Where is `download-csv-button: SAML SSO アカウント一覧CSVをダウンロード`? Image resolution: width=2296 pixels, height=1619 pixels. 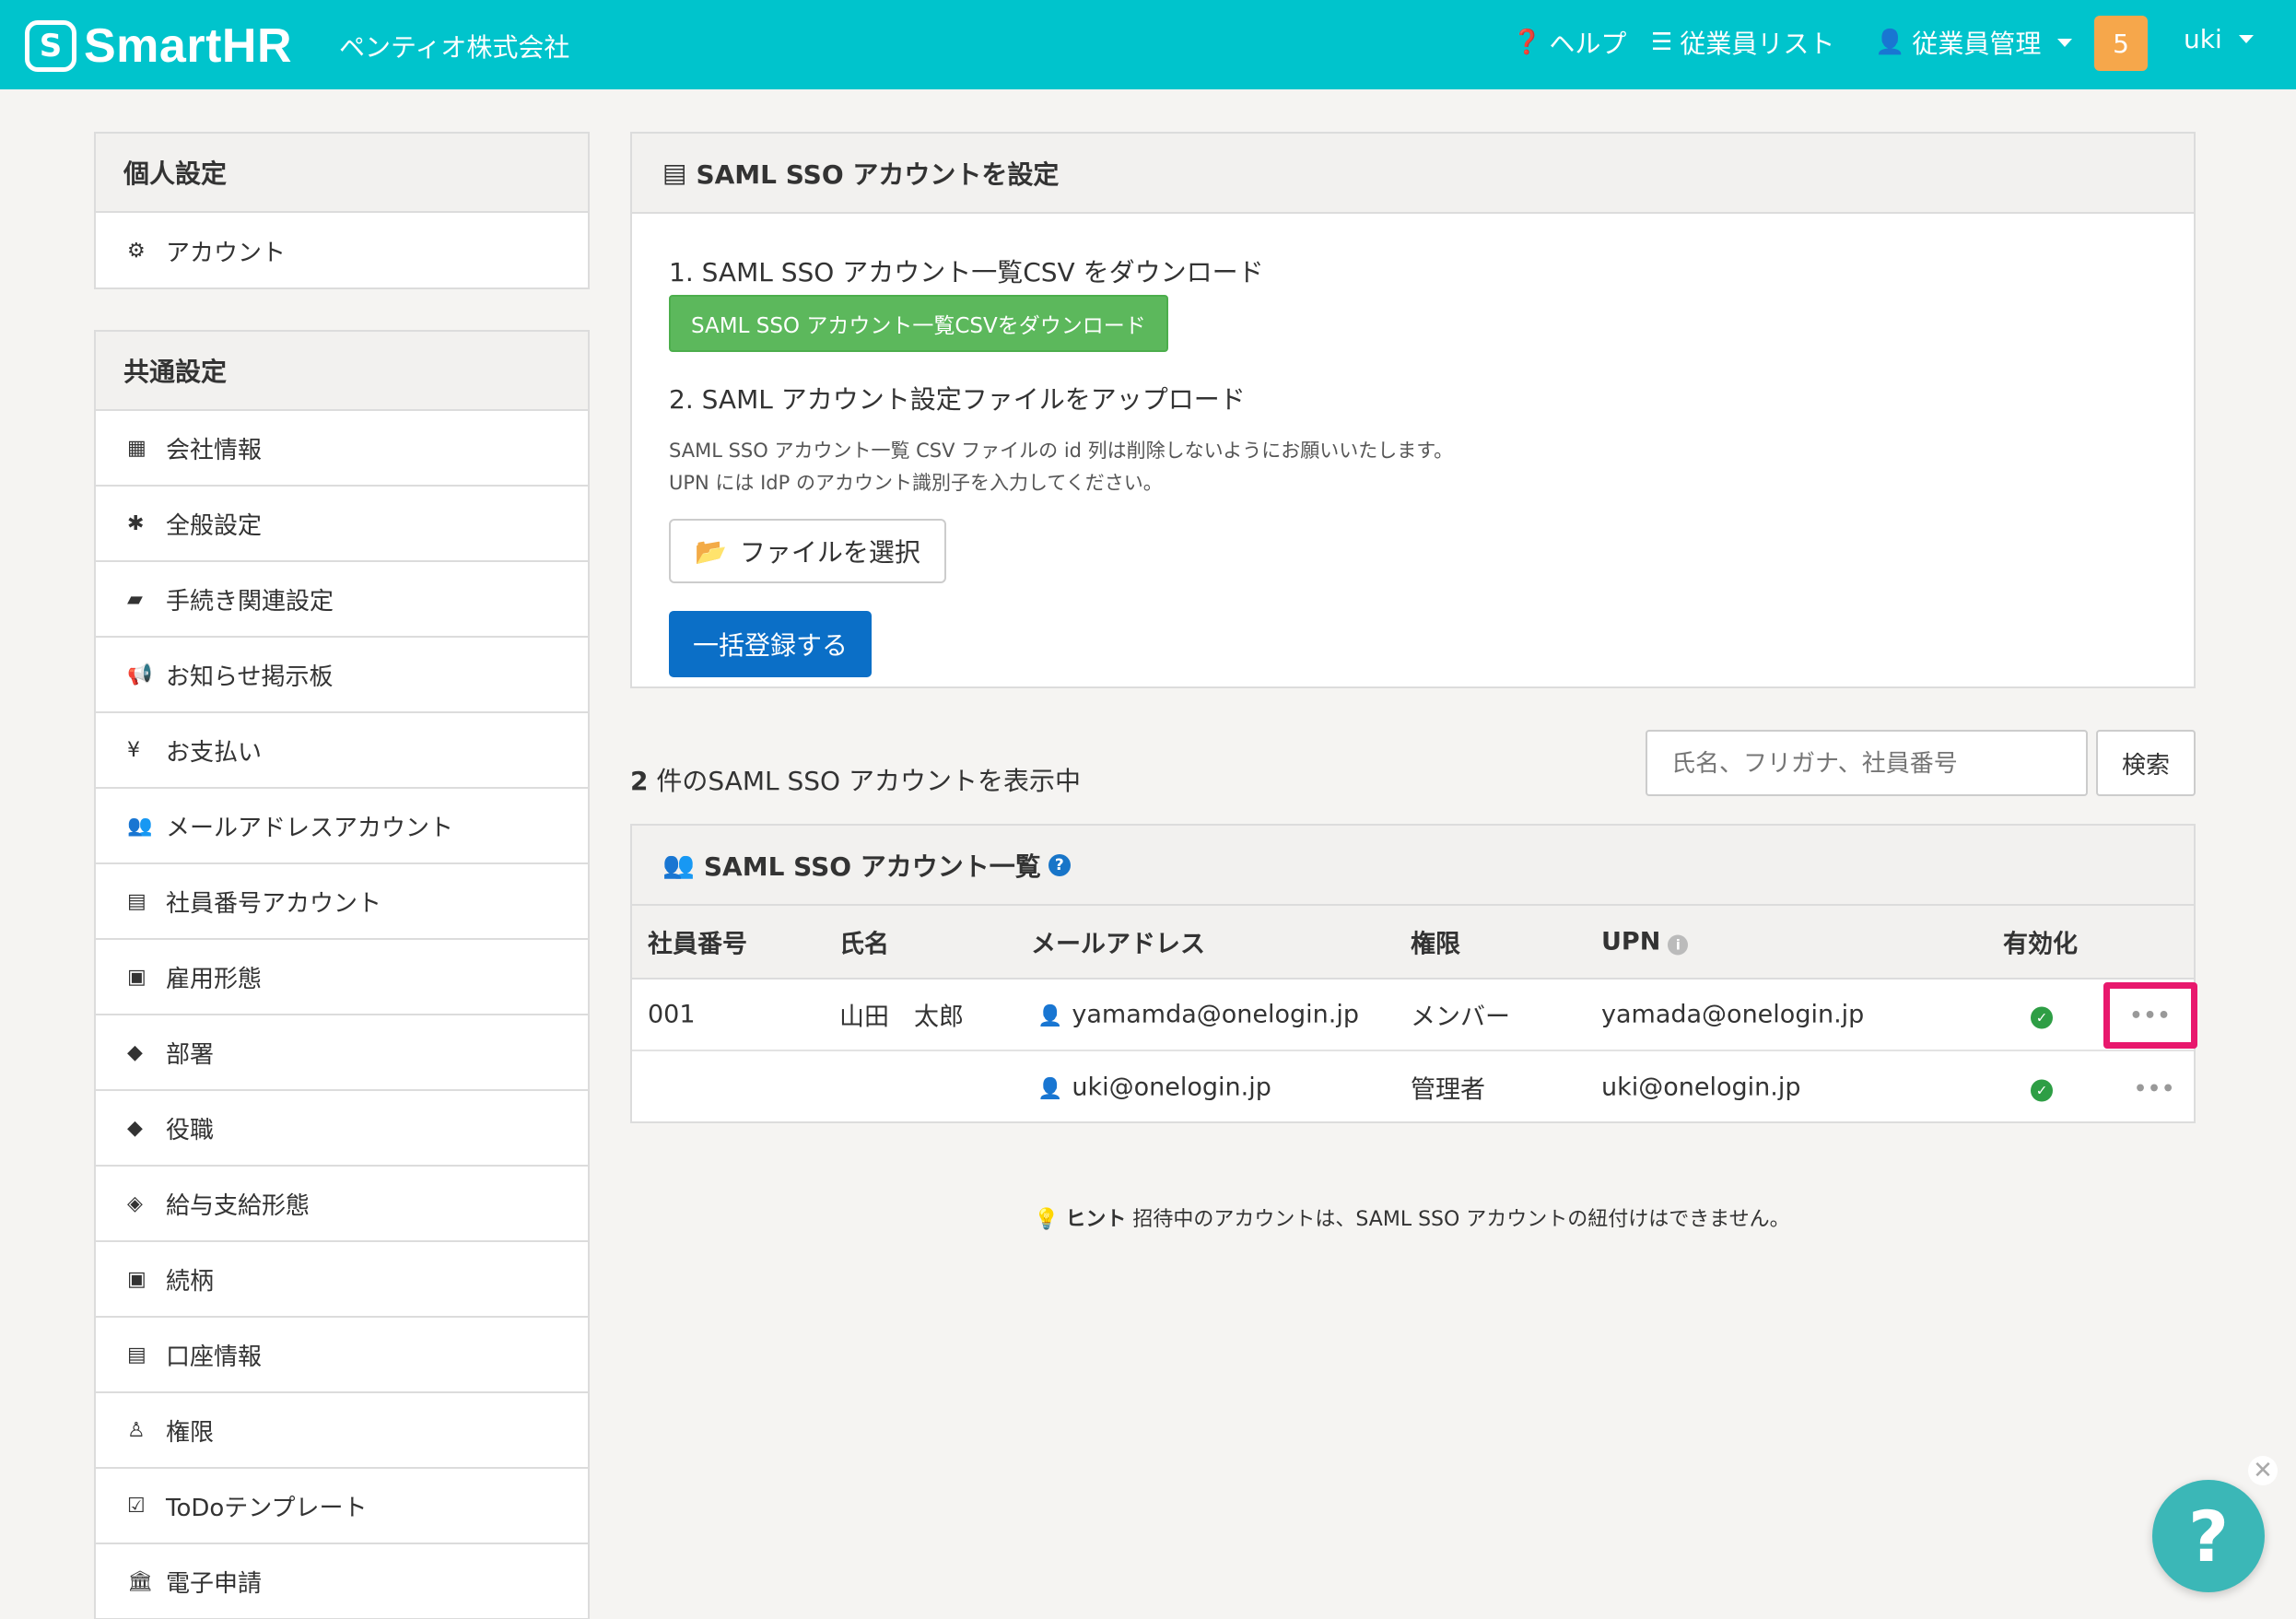
download-csv-button: SAML SSO アカウント一覧CSVをダウンロード is located at coordinates (919, 323).